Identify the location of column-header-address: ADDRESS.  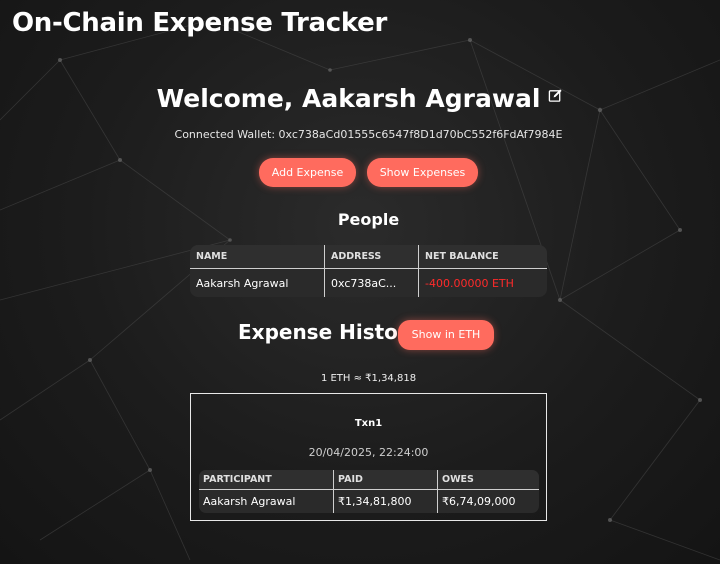
(371, 257).